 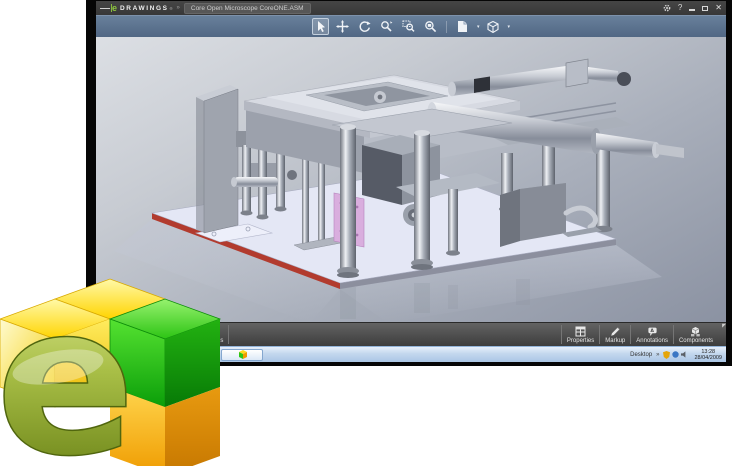 I want to click on select-arrow-icon, so click(x=321, y=26).